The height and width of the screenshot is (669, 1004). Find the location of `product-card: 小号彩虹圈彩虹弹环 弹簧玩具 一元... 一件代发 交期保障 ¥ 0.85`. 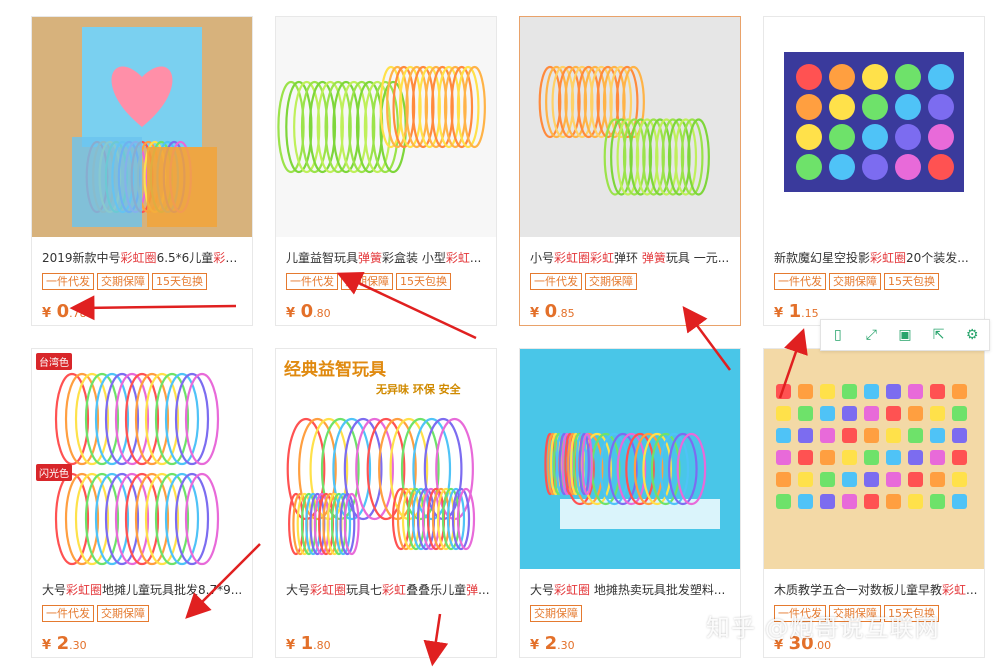

product-card: 小号彩虹圈彩虹弹环 弹簧玩具 一元... 一件代发 交期保障 ¥ 0.85 is located at coordinates (630, 171).